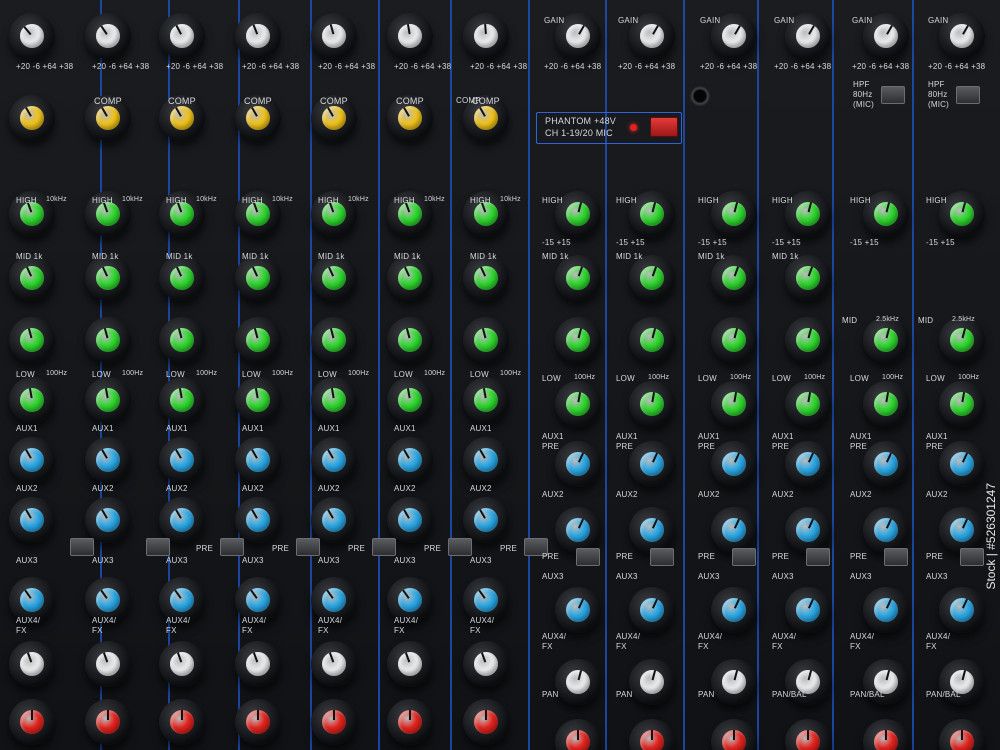  Describe the element at coordinates (991, 536) in the screenshot. I see `stock-watermark: Stock | #526301247` at that location.